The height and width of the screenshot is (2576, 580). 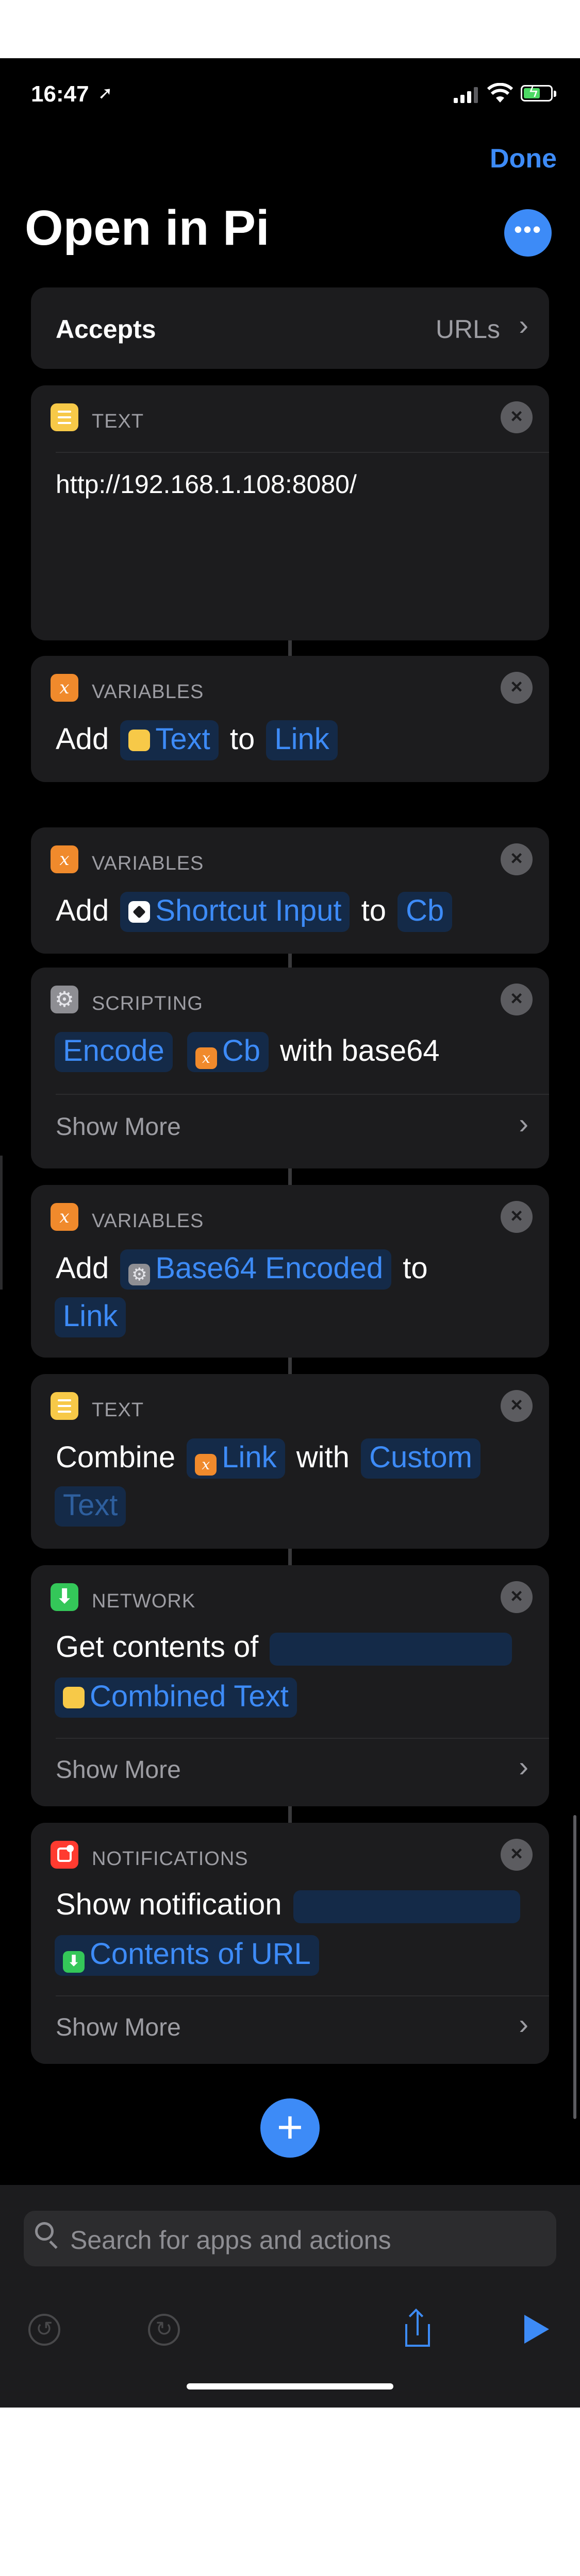 I want to click on text-variable-token: Text, so click(x=169, y=740).